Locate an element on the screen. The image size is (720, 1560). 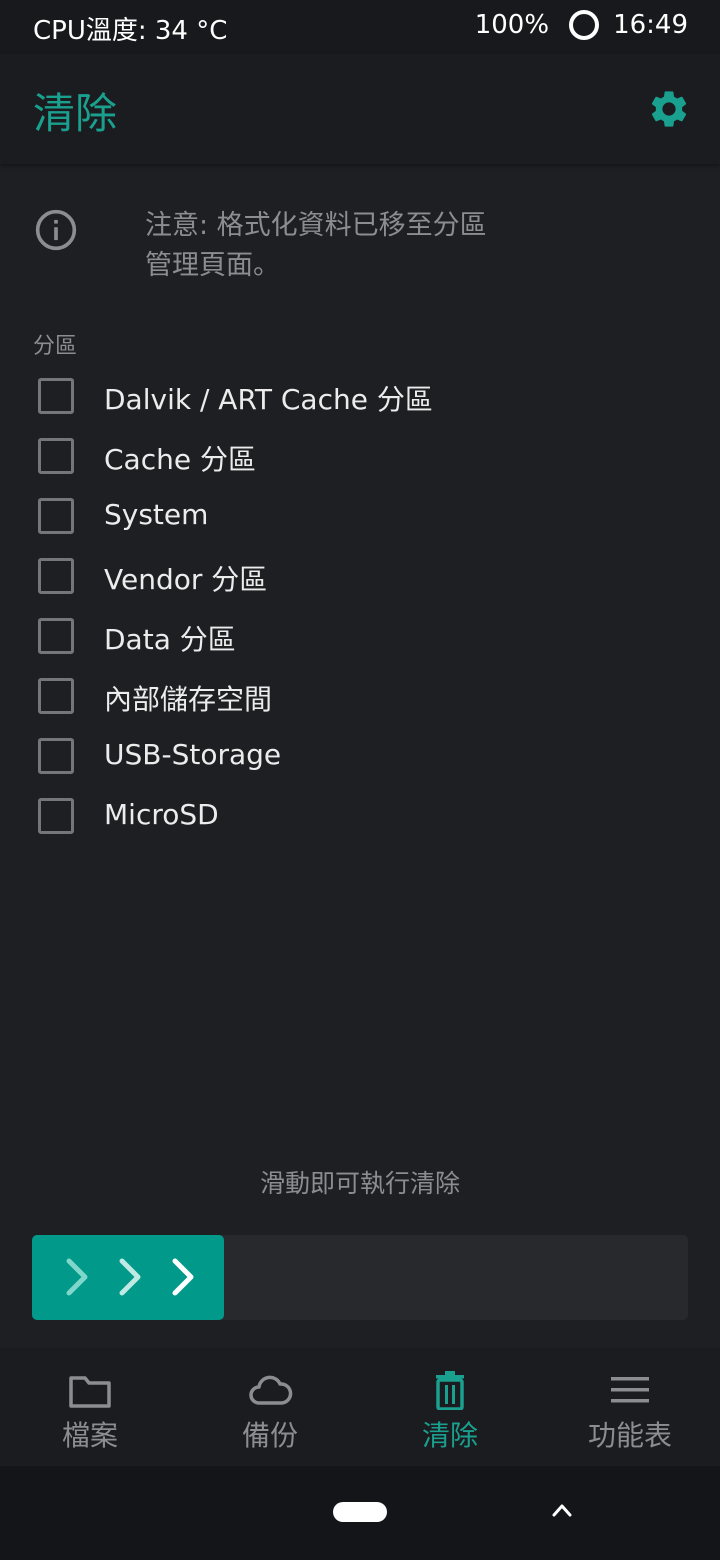
partition-item-cache: Cache 分區 is located at coordinates (360, 456).